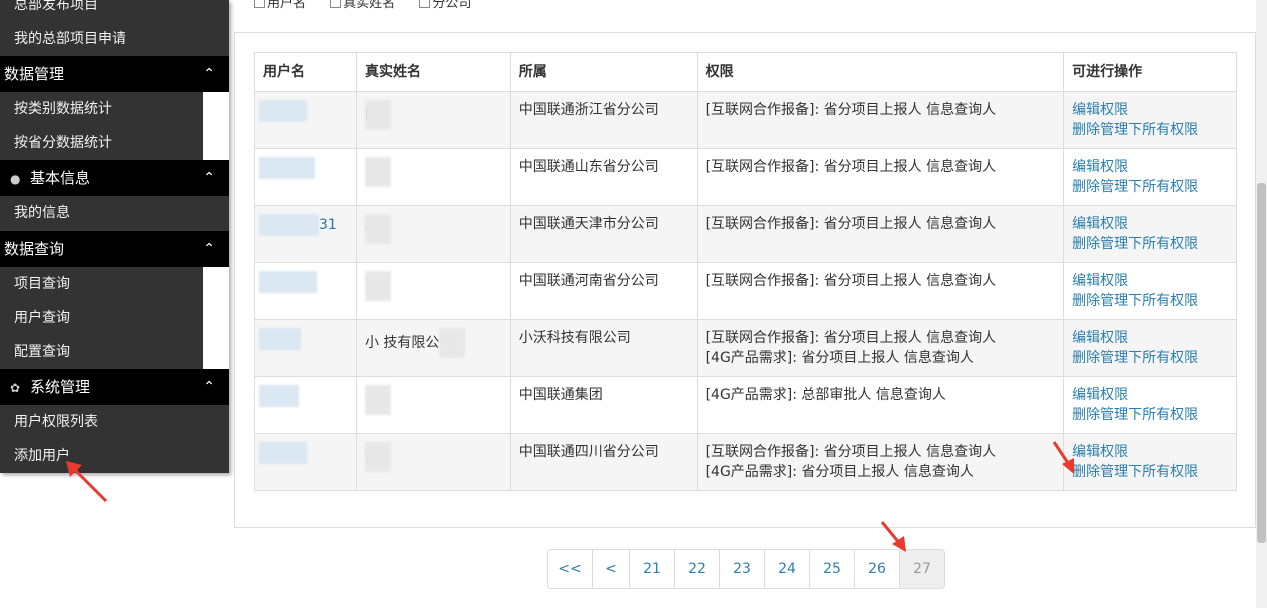  Describe the element at coordinates (101, 39) in the screenshot. I see `sidebar-item-my-hq-applications: 我的总部项目申请` at that location.